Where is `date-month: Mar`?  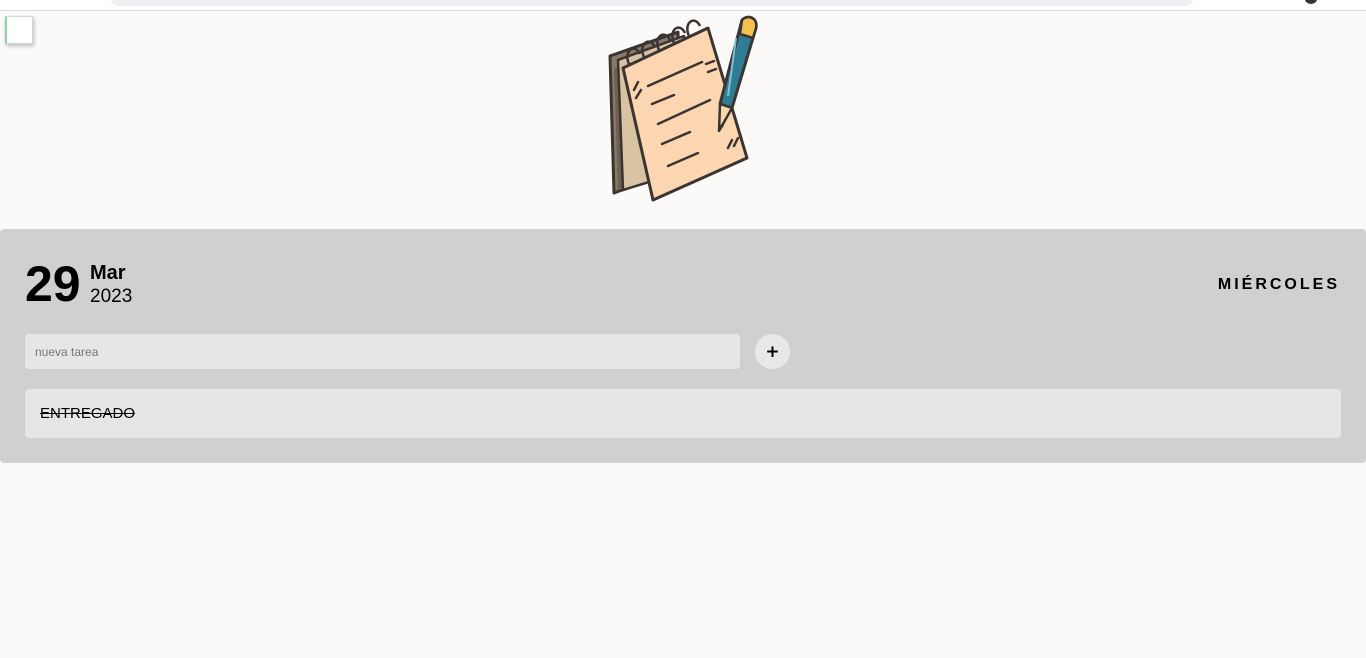 date-month: Mar is located at coordinates (108, 273).